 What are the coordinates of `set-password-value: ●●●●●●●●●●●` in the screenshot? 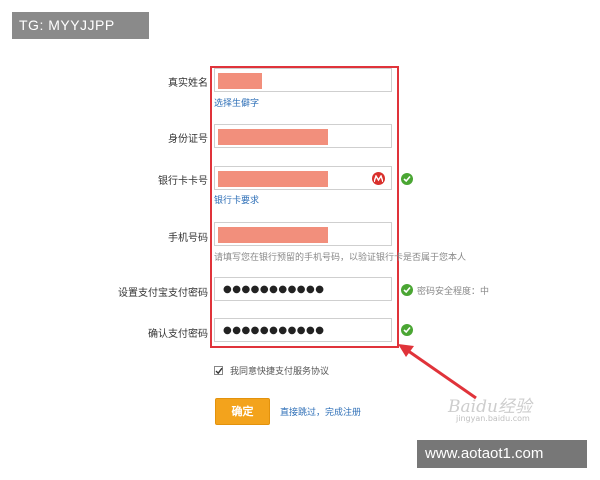 It's located at (274, 289).